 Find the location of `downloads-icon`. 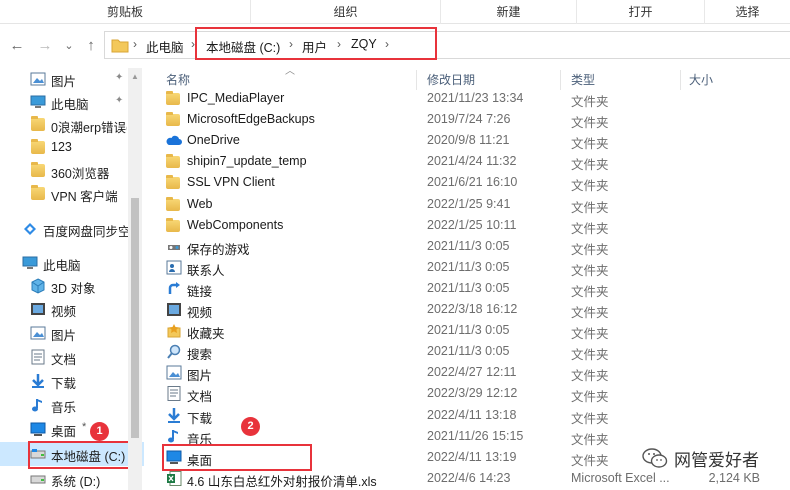

downloads-icon is located at coordinates (174, 415).